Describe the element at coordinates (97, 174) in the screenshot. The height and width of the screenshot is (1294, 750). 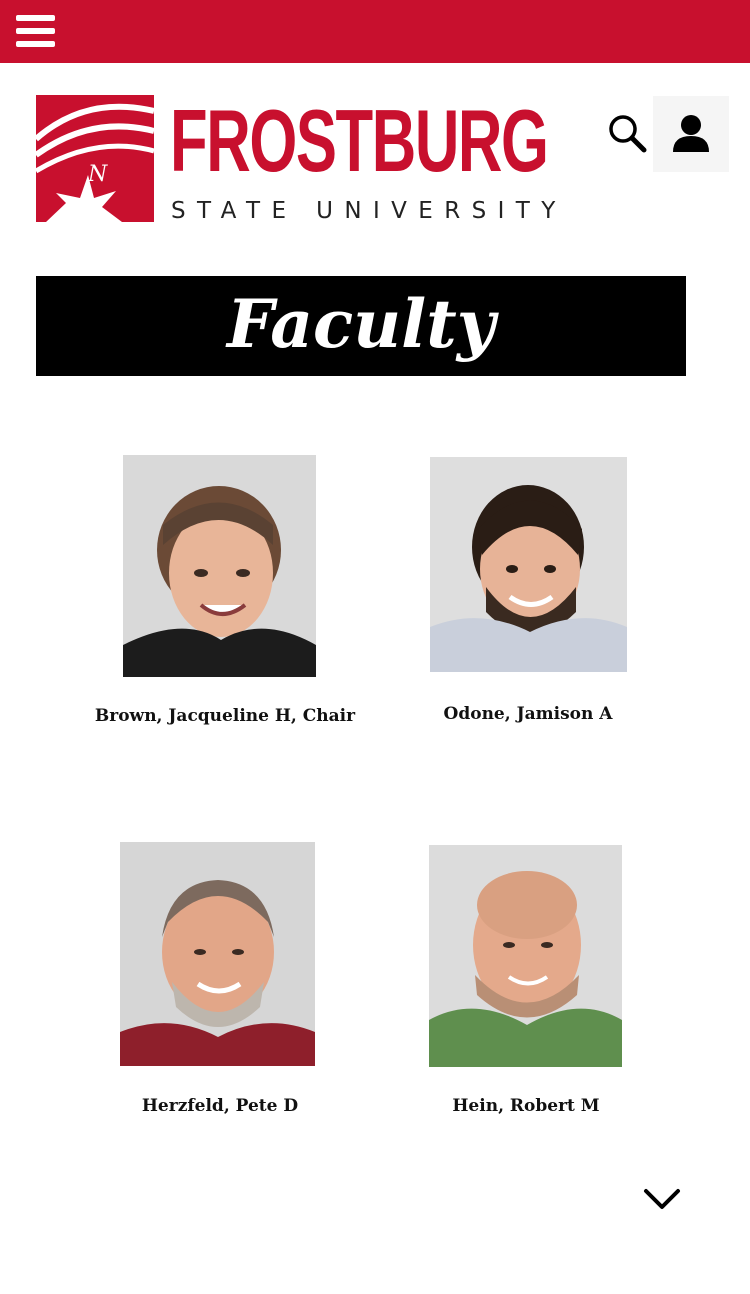
I see `logo-mark-letter: N` at that location.